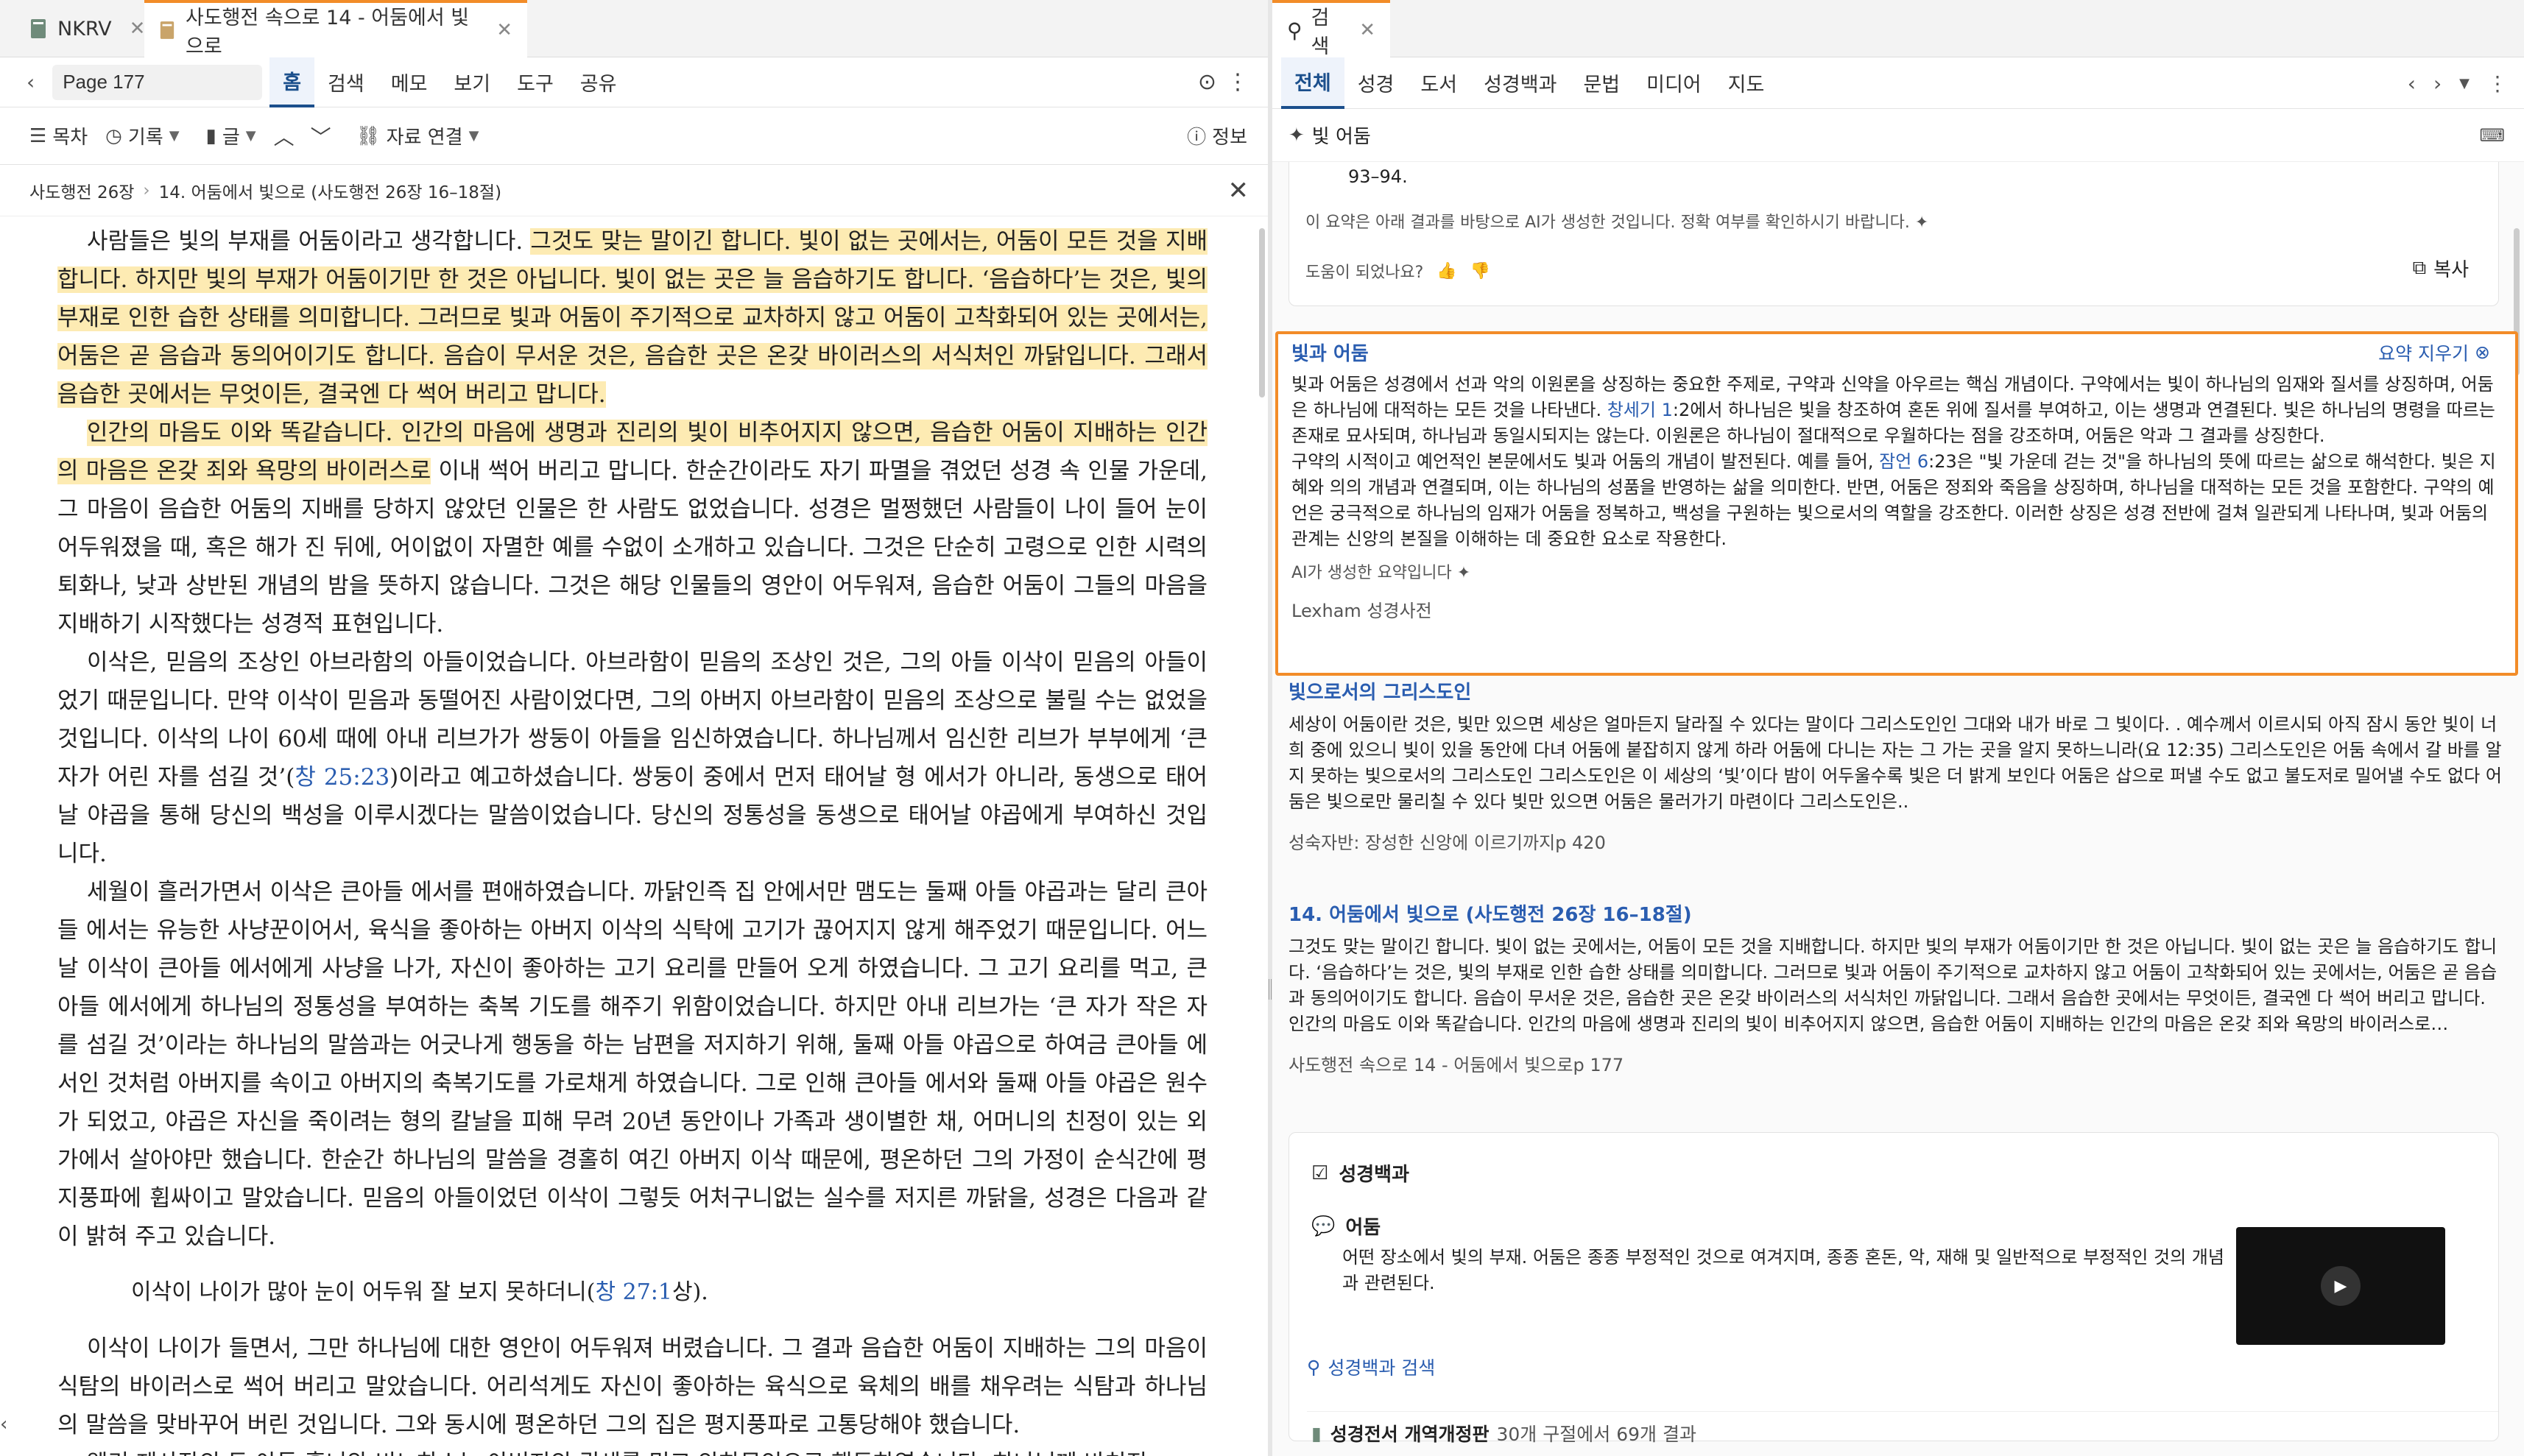 This screenshot has height=1456, width=2524. Describe the element at coordinates (1330, 354) in the screenshot. I see `ai-summary-title: 빛과 어둠` at that location.